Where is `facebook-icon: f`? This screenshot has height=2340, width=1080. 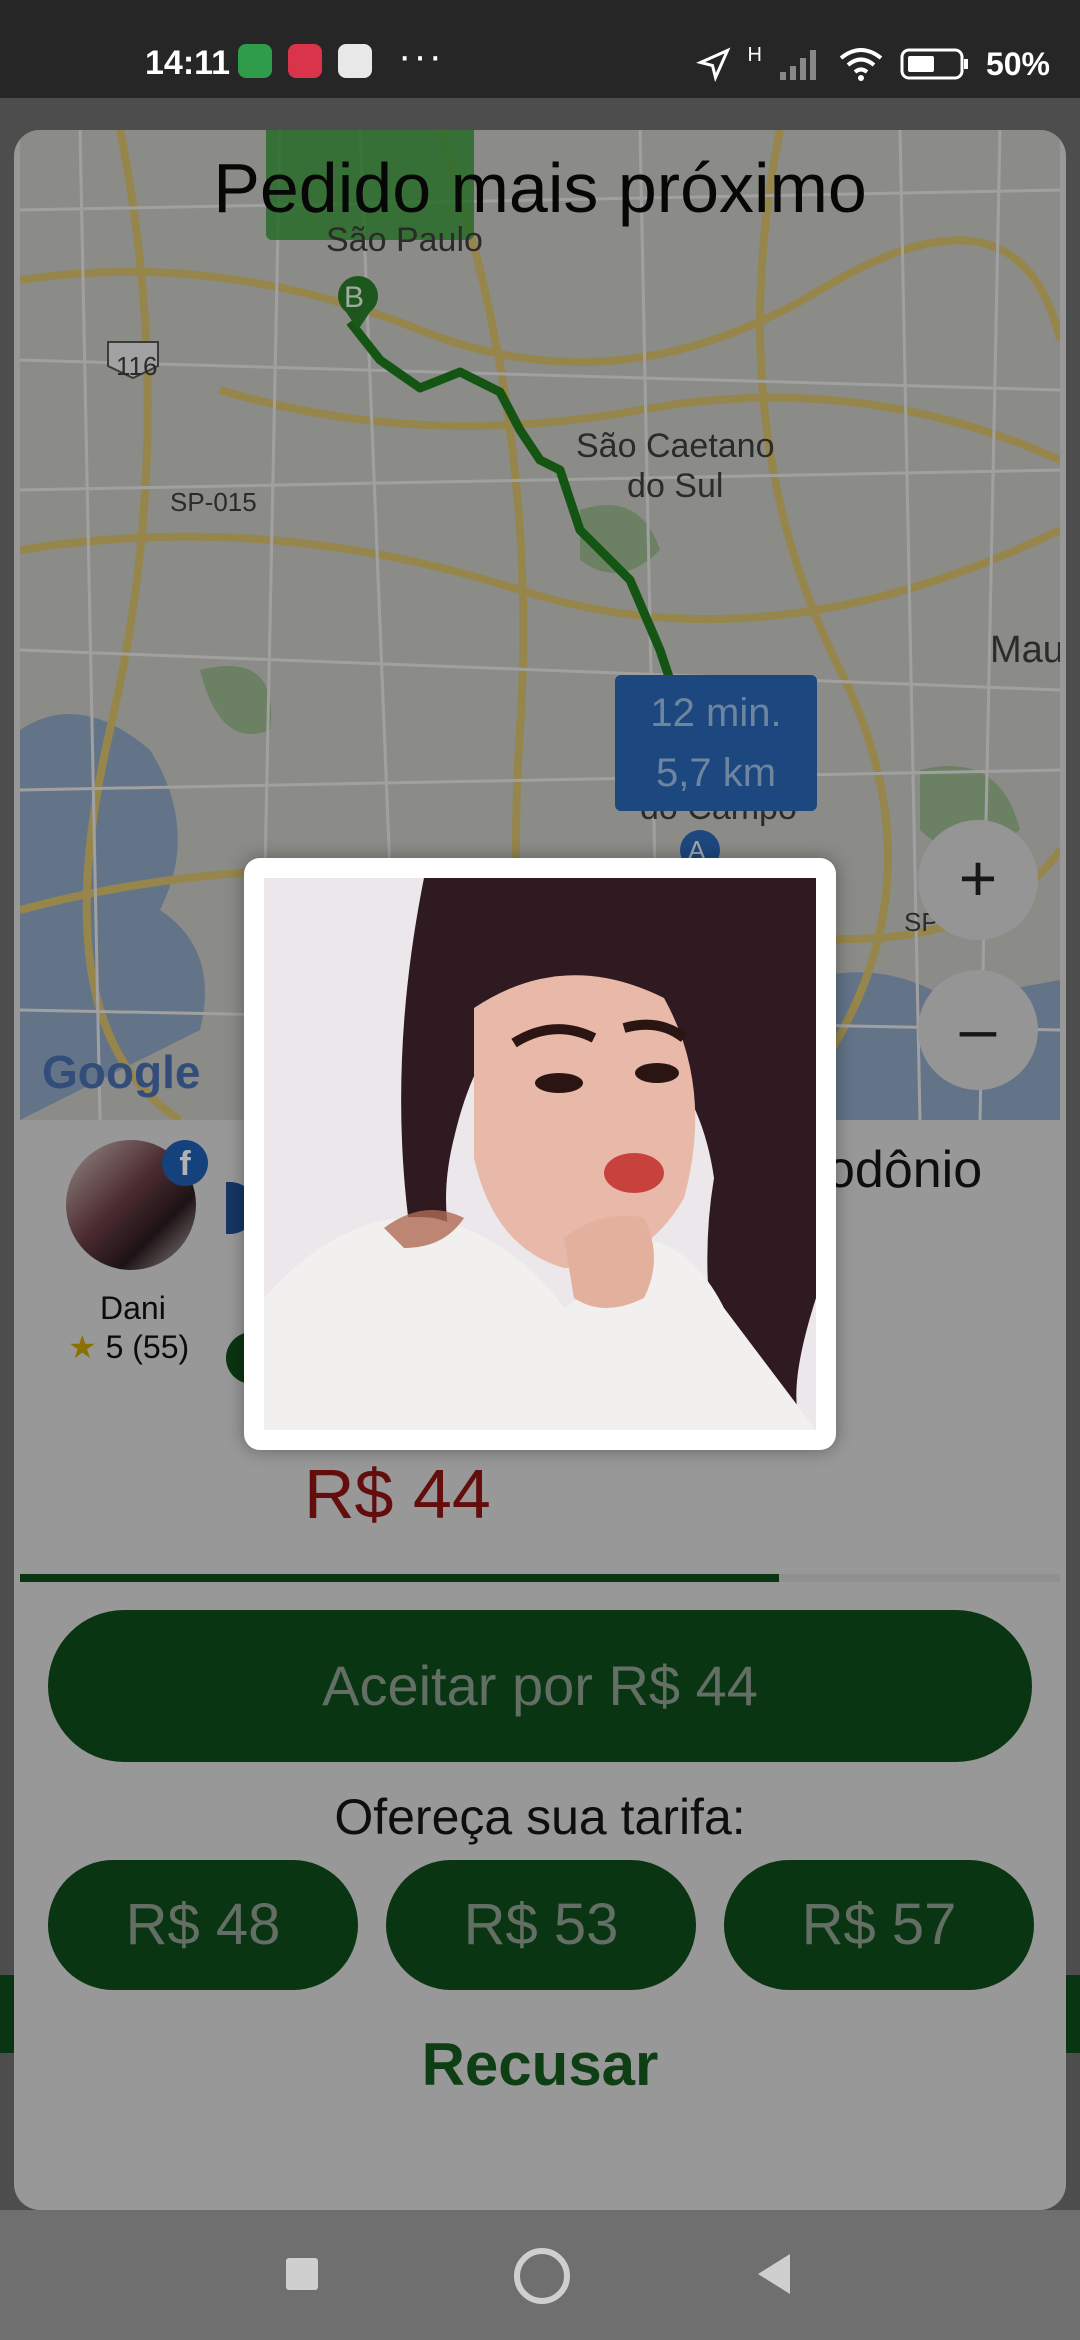
facebook-icon: f is located at coordinates (185, 1163).